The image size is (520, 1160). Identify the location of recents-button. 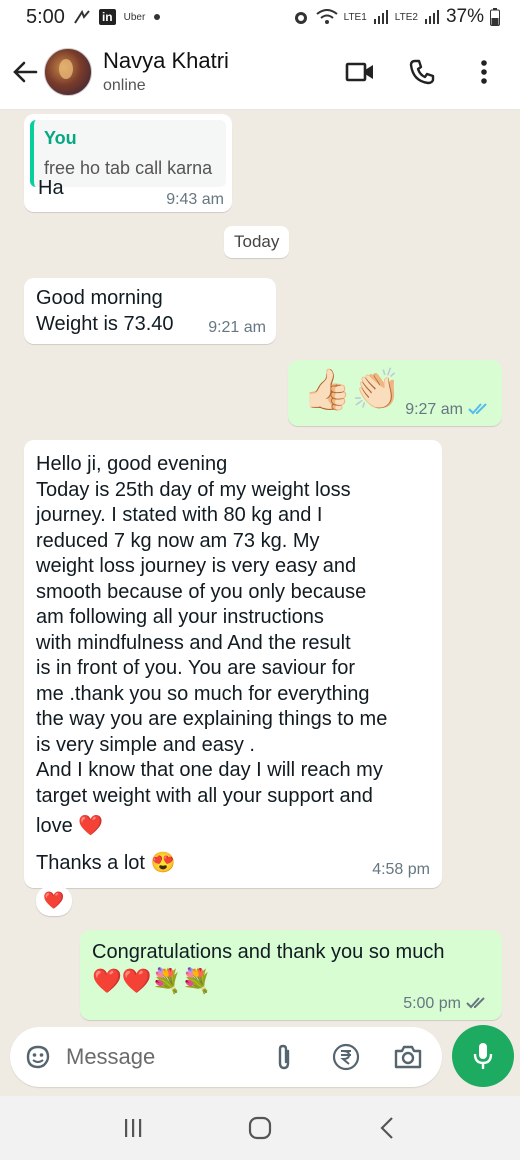
(133, 1128).